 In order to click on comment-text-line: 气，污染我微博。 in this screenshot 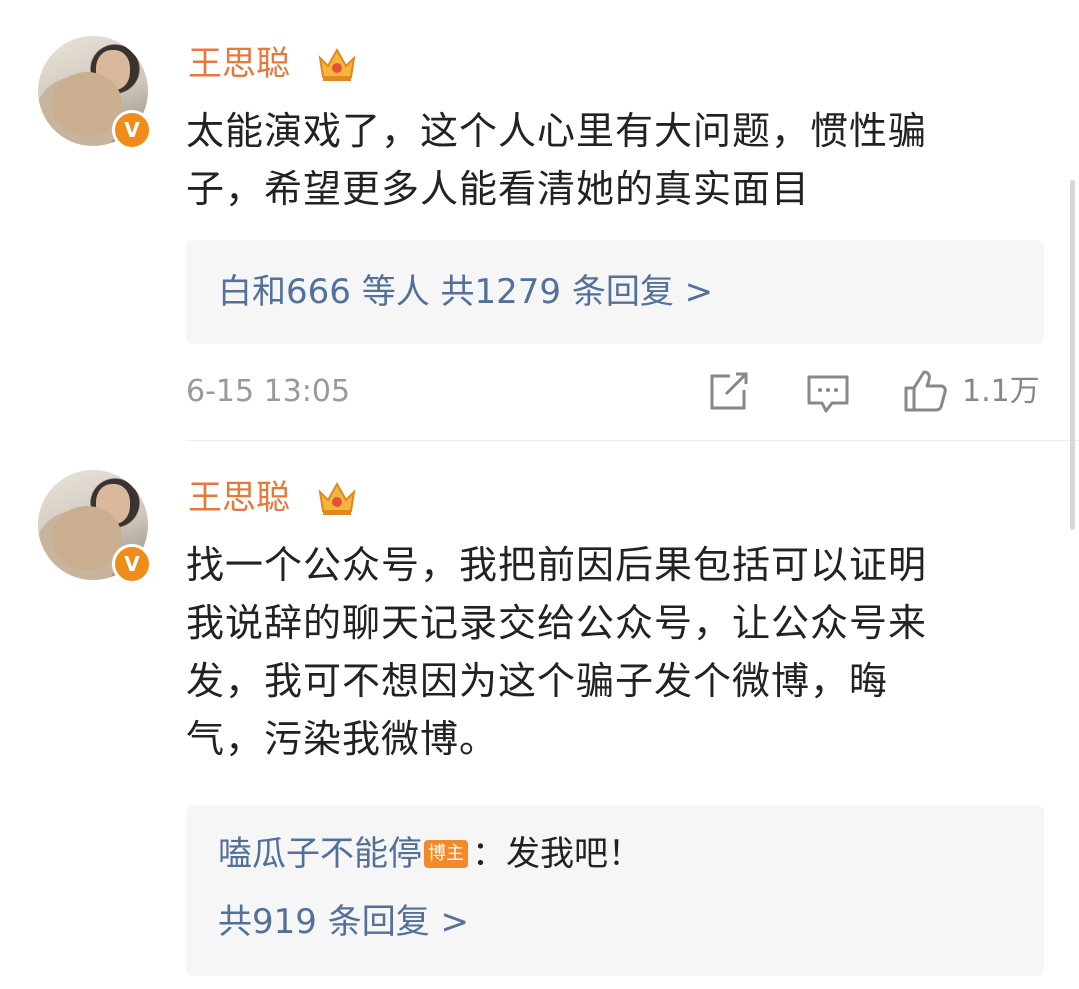, I will do `click(342, 739)`.